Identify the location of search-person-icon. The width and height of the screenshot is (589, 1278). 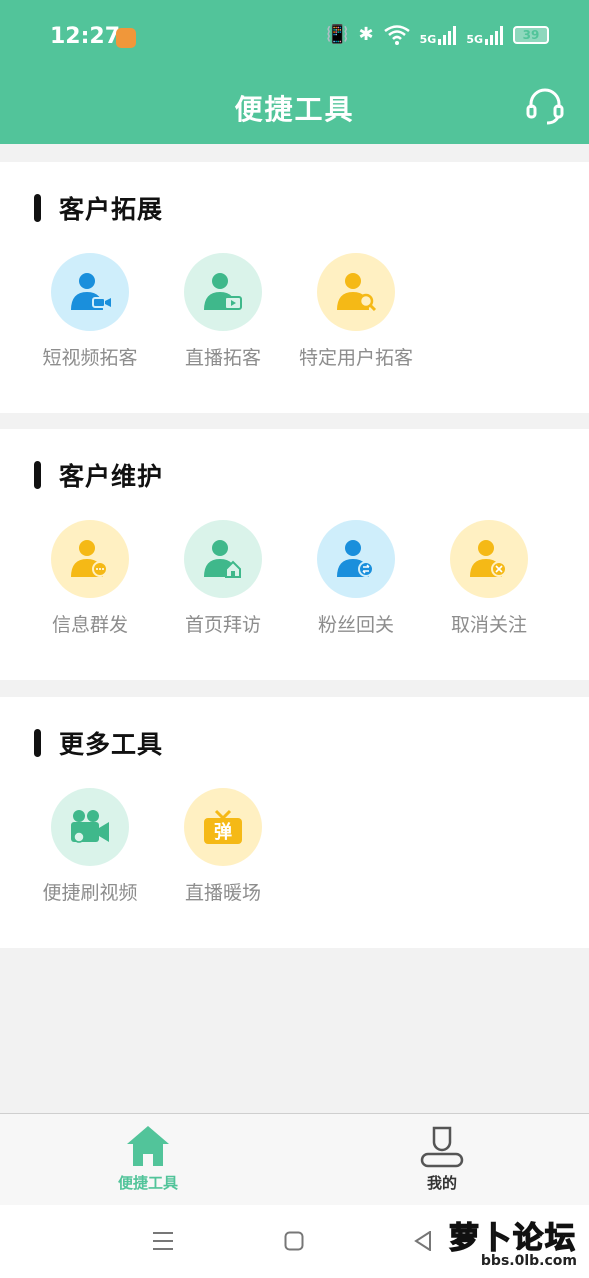
(356, 292).